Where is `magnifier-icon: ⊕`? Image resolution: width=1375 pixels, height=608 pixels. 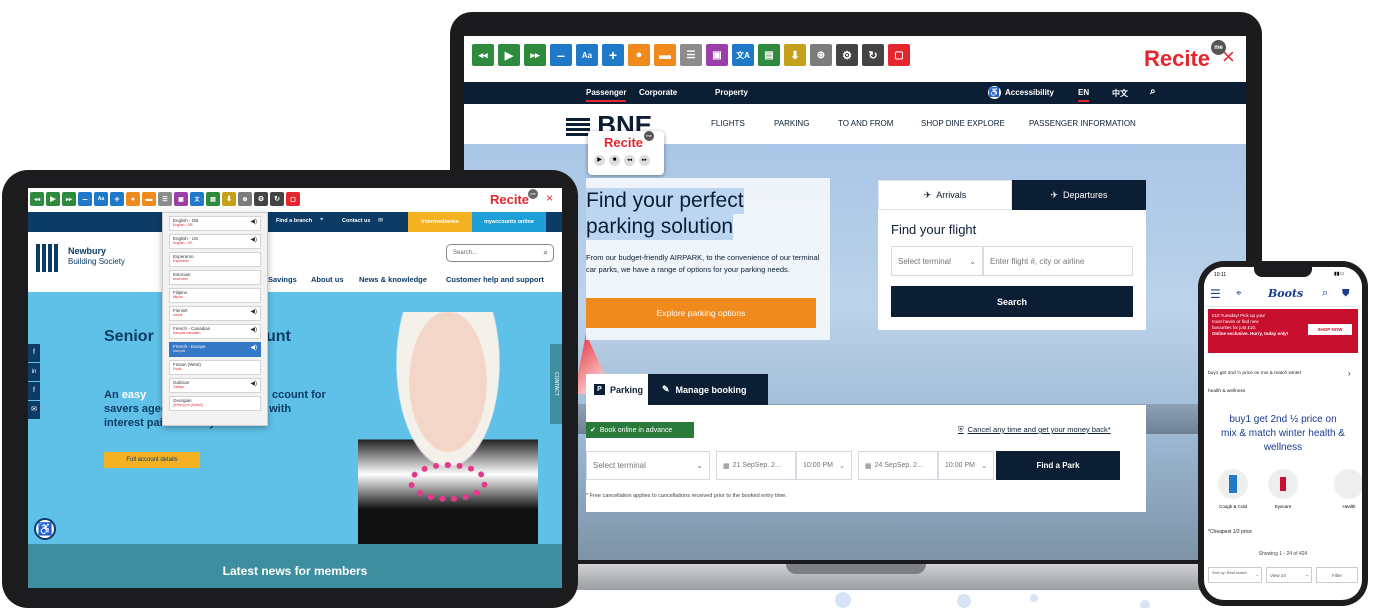 magnifier-icon: ⊕ is located at coordinates (821, 55).